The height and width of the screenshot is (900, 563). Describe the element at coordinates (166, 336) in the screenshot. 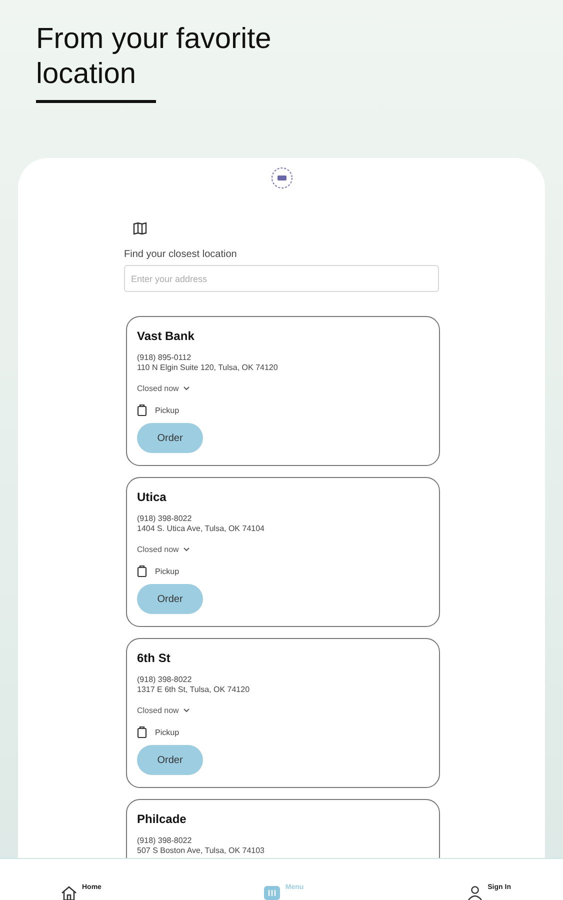

I see `location-name: Vast Bank` at that location.